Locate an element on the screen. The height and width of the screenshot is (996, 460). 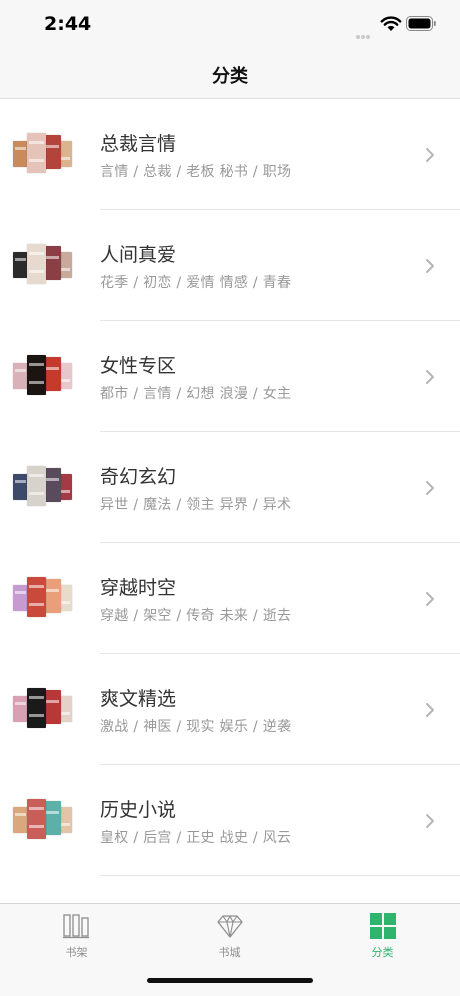
tab-label: 分类 is located at coordinates (382, 952).